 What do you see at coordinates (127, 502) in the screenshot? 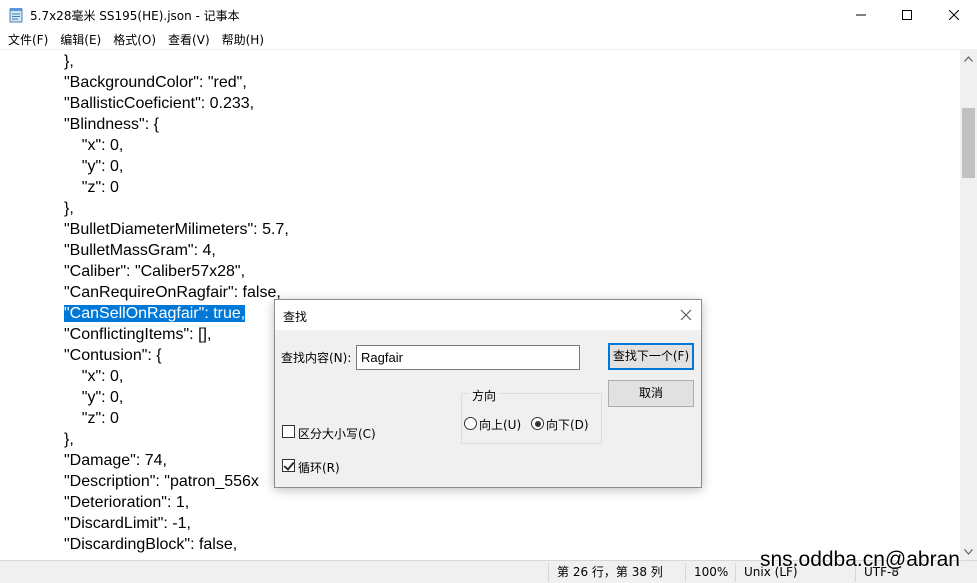
I see `line-text: "Deterioration": 1,` at bounding box center [127, 502].